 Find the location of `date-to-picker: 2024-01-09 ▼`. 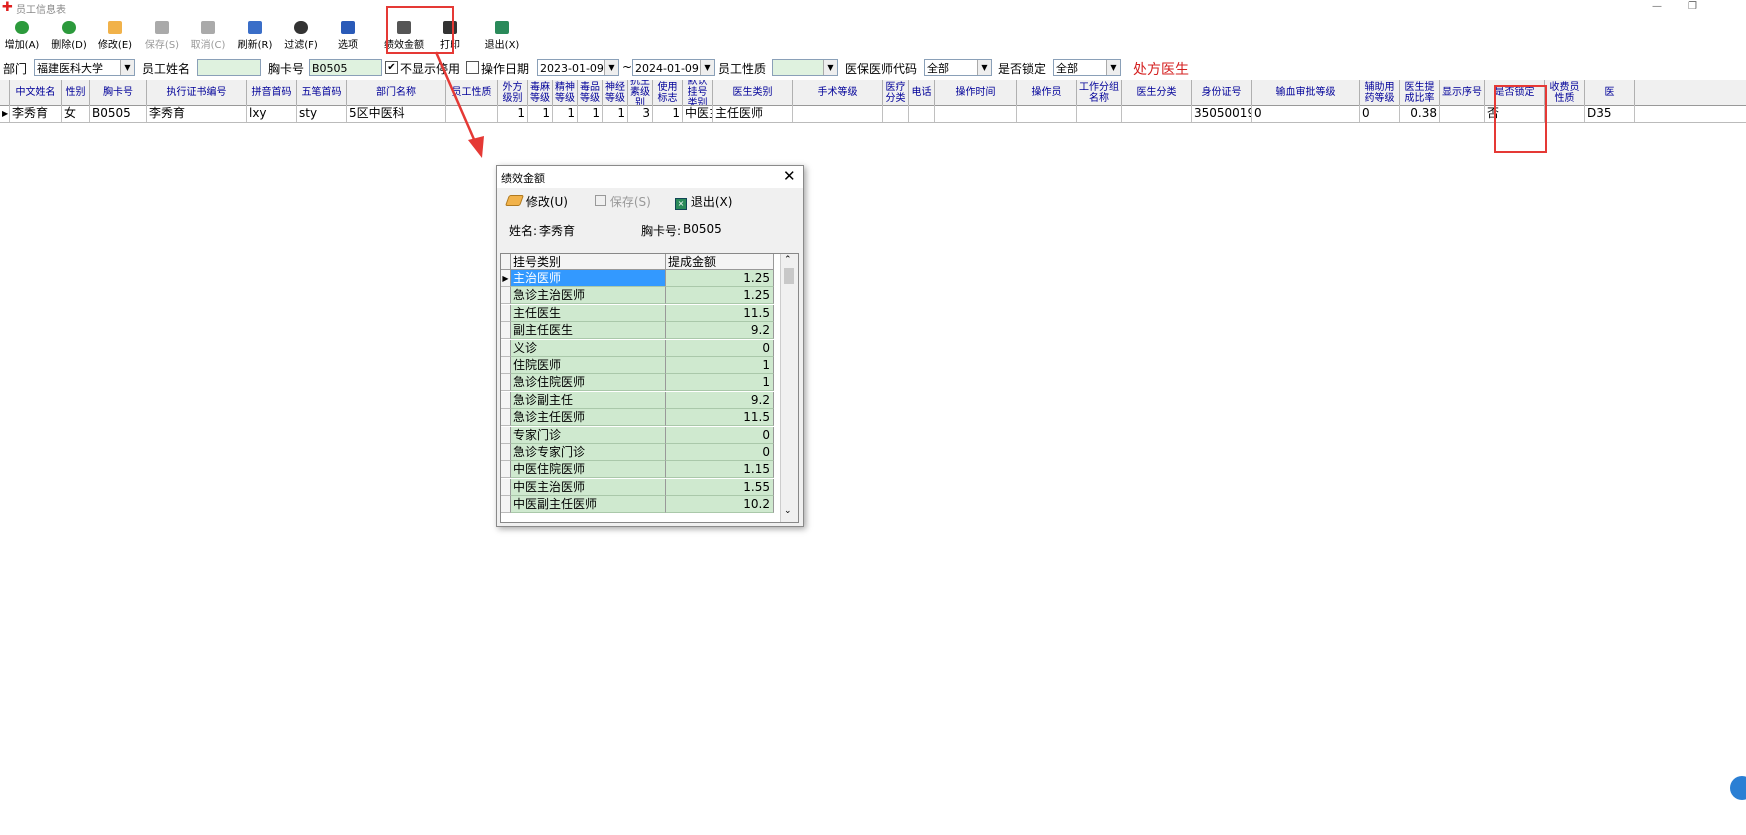

date-to-picker: 2024-01-09 ▼ is located at coordinates (673, 67).